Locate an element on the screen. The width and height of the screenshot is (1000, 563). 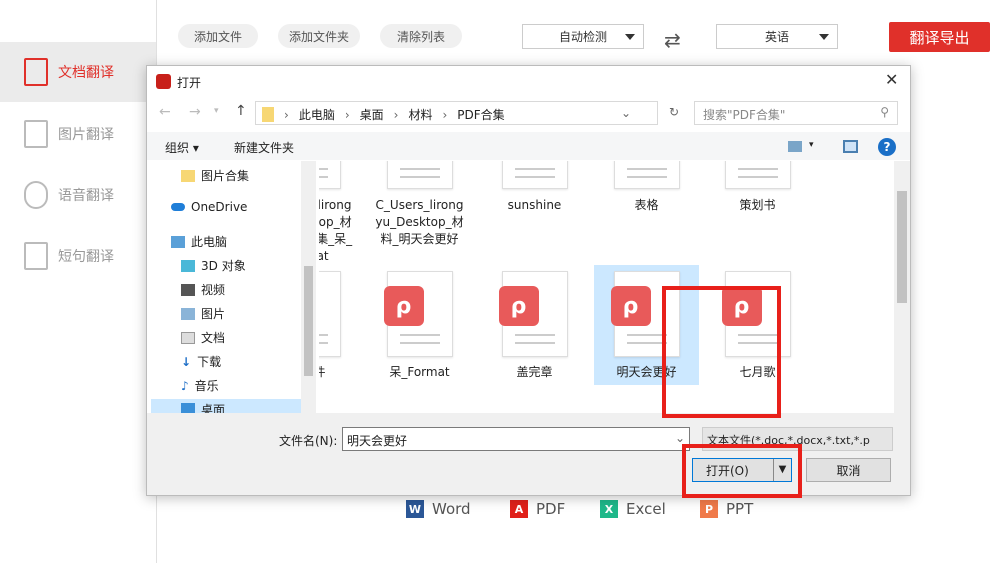
nav-item: ♪ 音乐 is located at coordinates (200, 385).